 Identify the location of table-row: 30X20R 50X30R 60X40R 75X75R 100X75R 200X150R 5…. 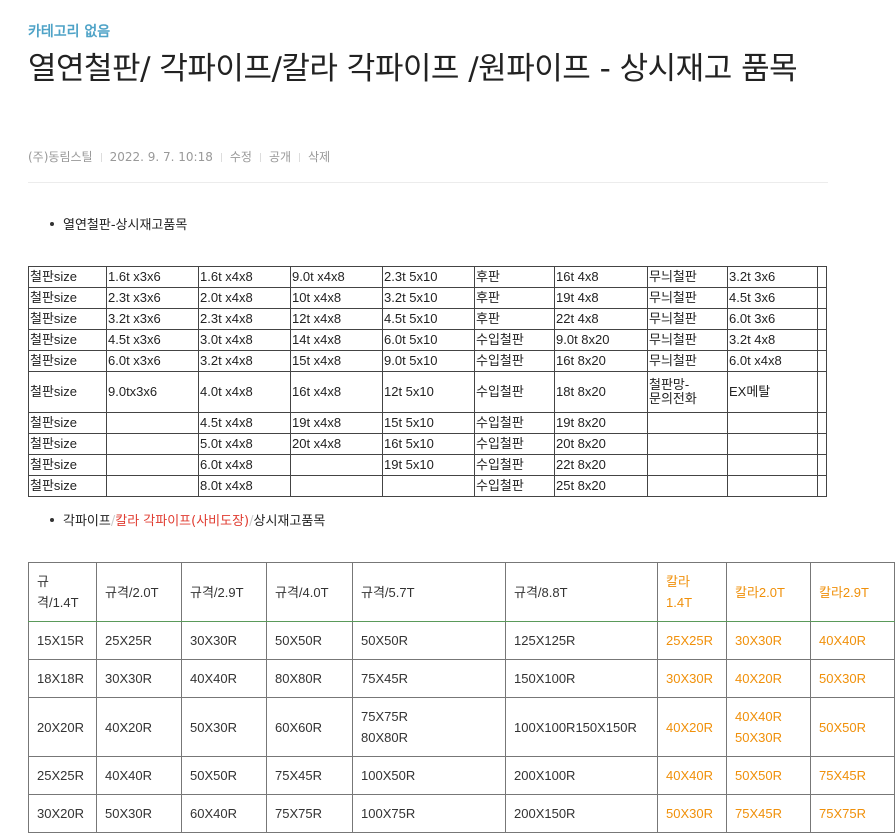
(461, 813).